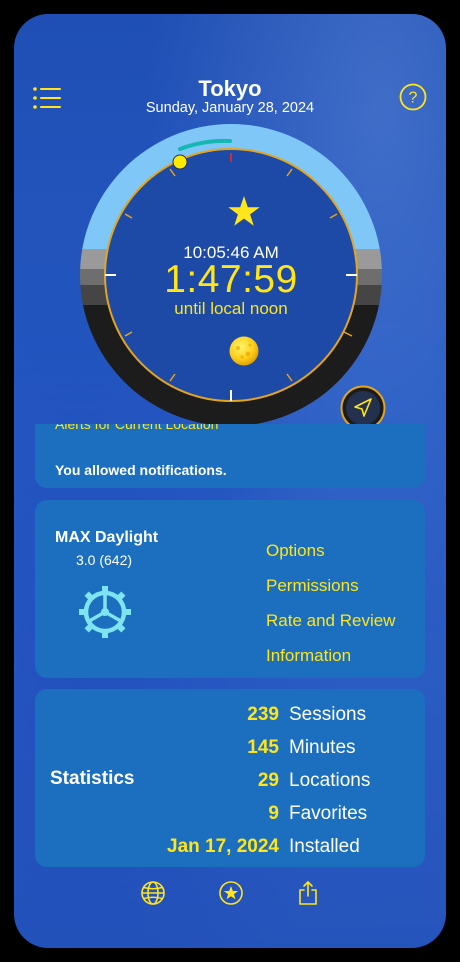 The image size is (460, 962). Describe the element at coordinates (328, 714) in the screenshot. I see `stat-label: Sessions` at that location.